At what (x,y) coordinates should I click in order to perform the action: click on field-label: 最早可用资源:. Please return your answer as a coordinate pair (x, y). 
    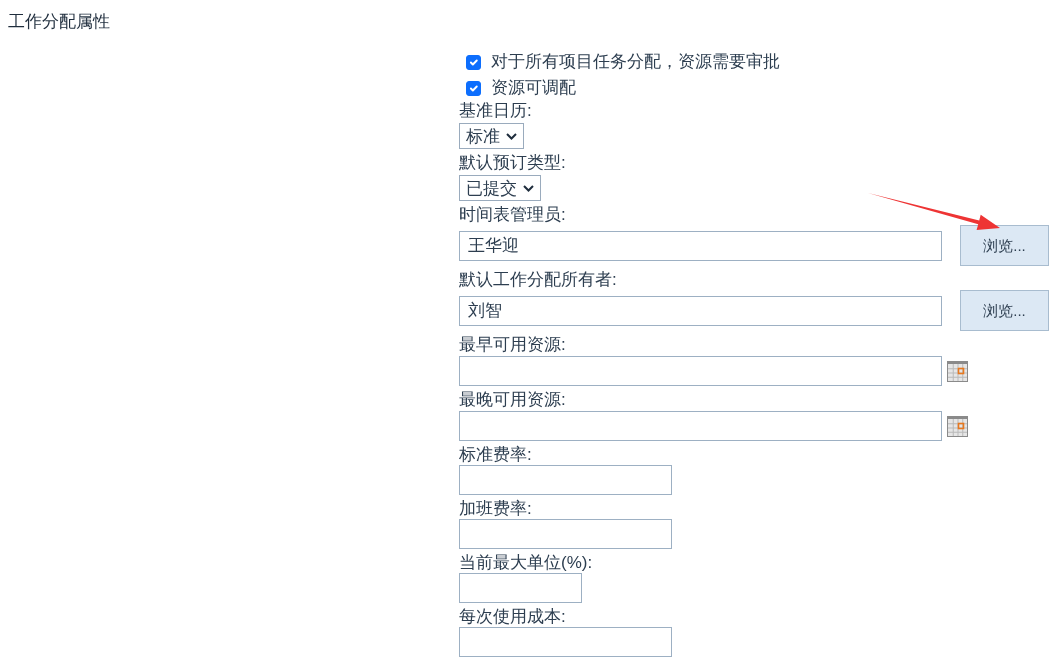
    Looking at the image, I should click on (512, 345).